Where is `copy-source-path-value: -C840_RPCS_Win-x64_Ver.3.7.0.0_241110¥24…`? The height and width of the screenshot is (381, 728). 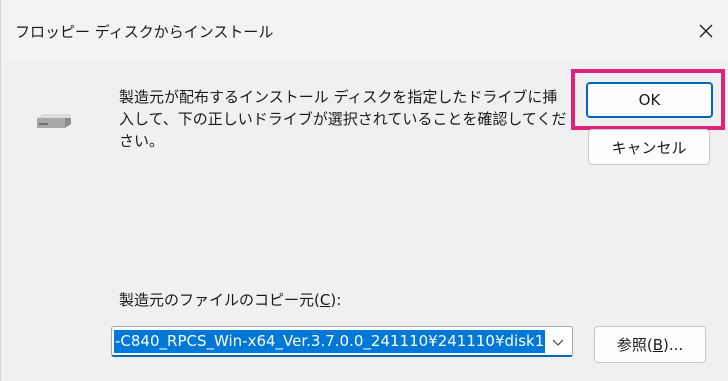 copy-source-path-value: -C840_RPCS_Win-x64_Ver.3.7.0.0_241110¥24… is located at coordinates (330, 341).